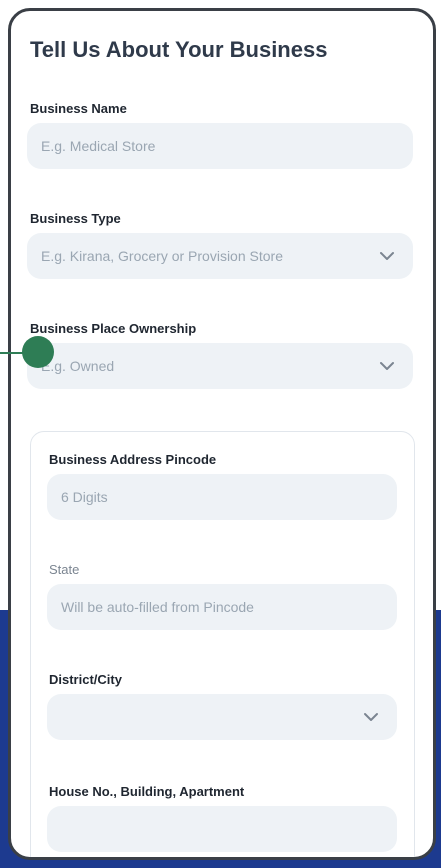  I want to click on house-label: House No., Building, Apartment, so click(147, 791).